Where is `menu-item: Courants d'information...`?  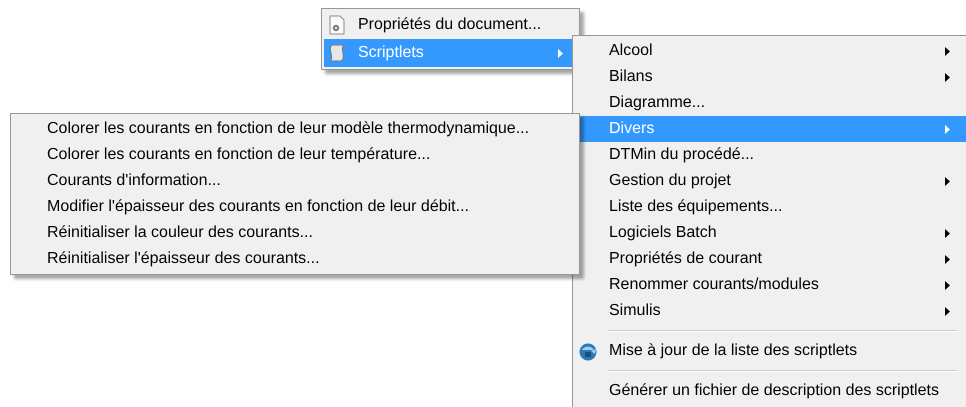
menu-item: Courants d'information... is located at coordinates (295, 181).